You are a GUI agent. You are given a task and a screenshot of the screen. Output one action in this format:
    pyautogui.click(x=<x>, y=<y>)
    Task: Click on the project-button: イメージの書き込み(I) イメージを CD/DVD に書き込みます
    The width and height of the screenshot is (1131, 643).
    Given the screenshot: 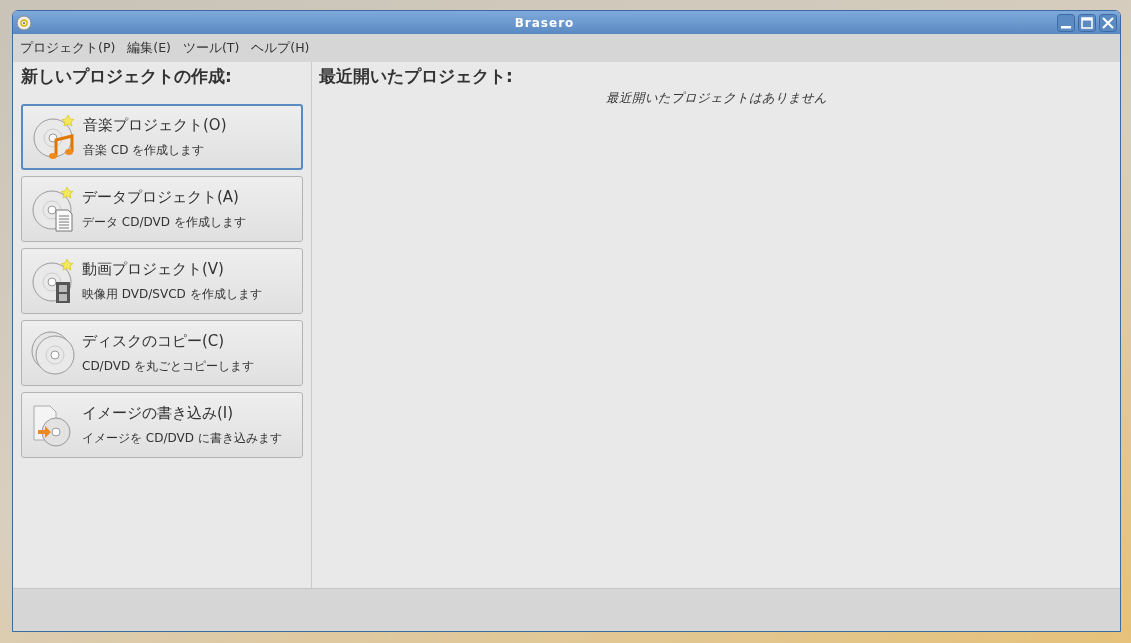 What is the action you would take?
    pyautogui.click(x=162, y=425)
    